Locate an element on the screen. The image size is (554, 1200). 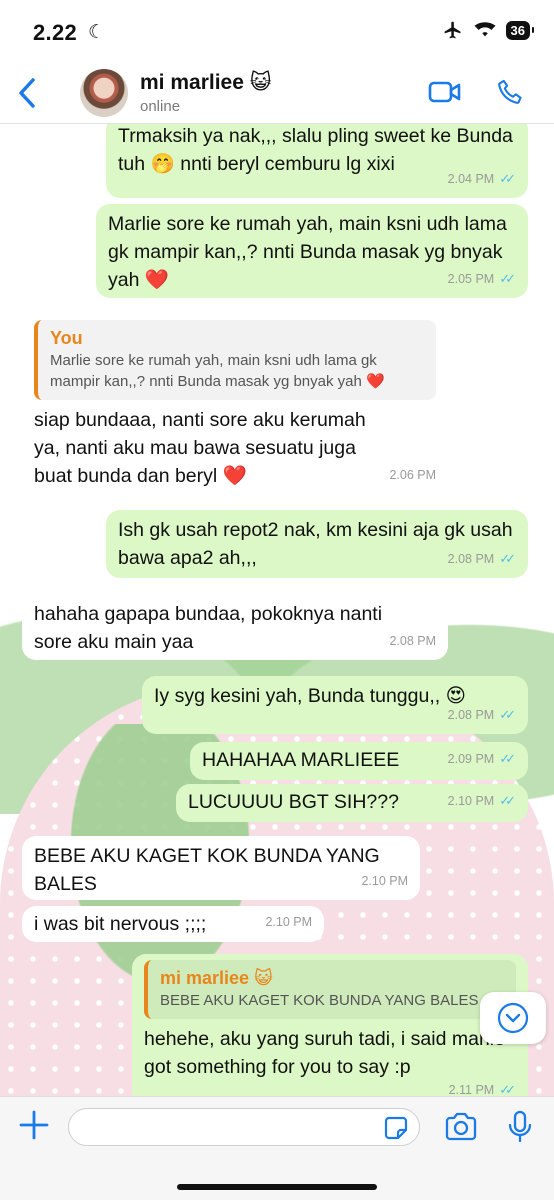
message-time: 2.11 PM is located at coordinates (471, 1089).